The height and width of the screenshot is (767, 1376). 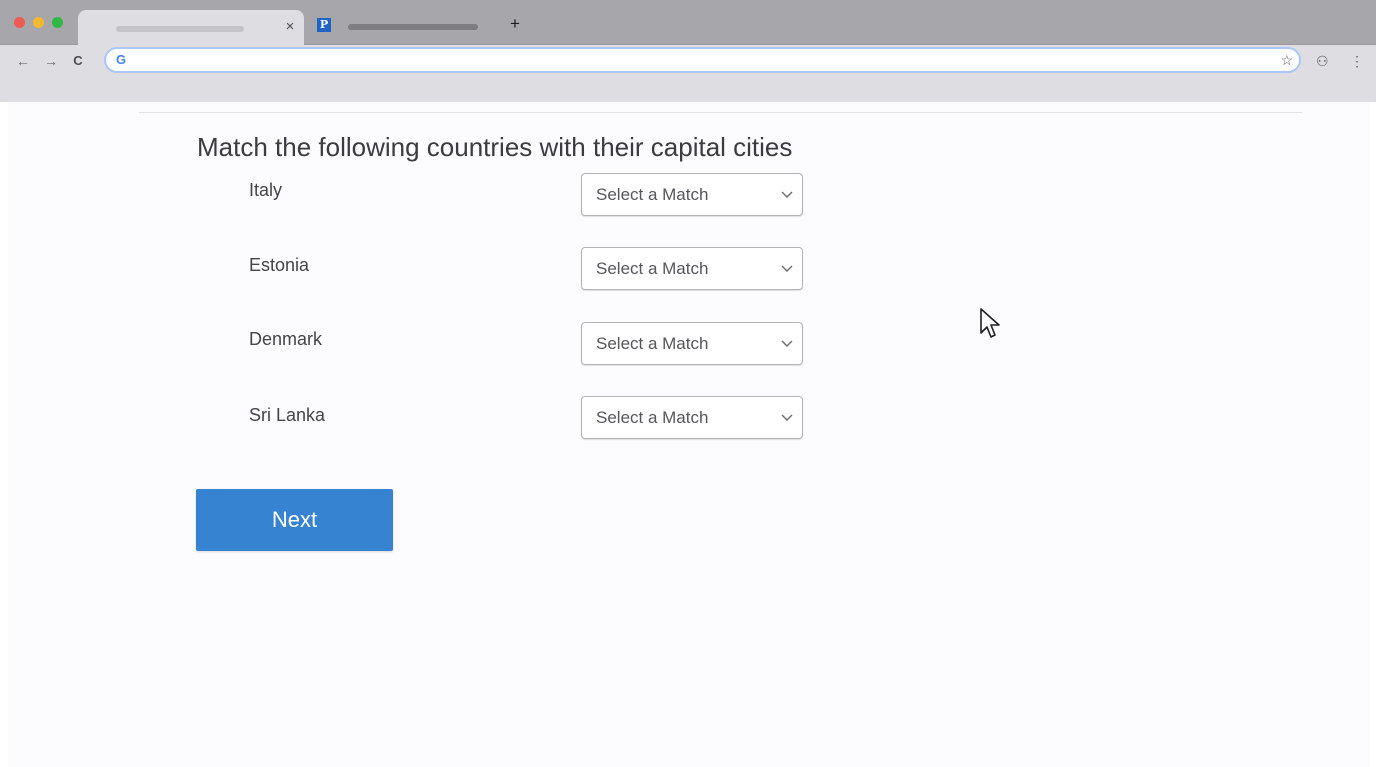 I want to click on new-tab-button: +, so click(x=515, y=24).